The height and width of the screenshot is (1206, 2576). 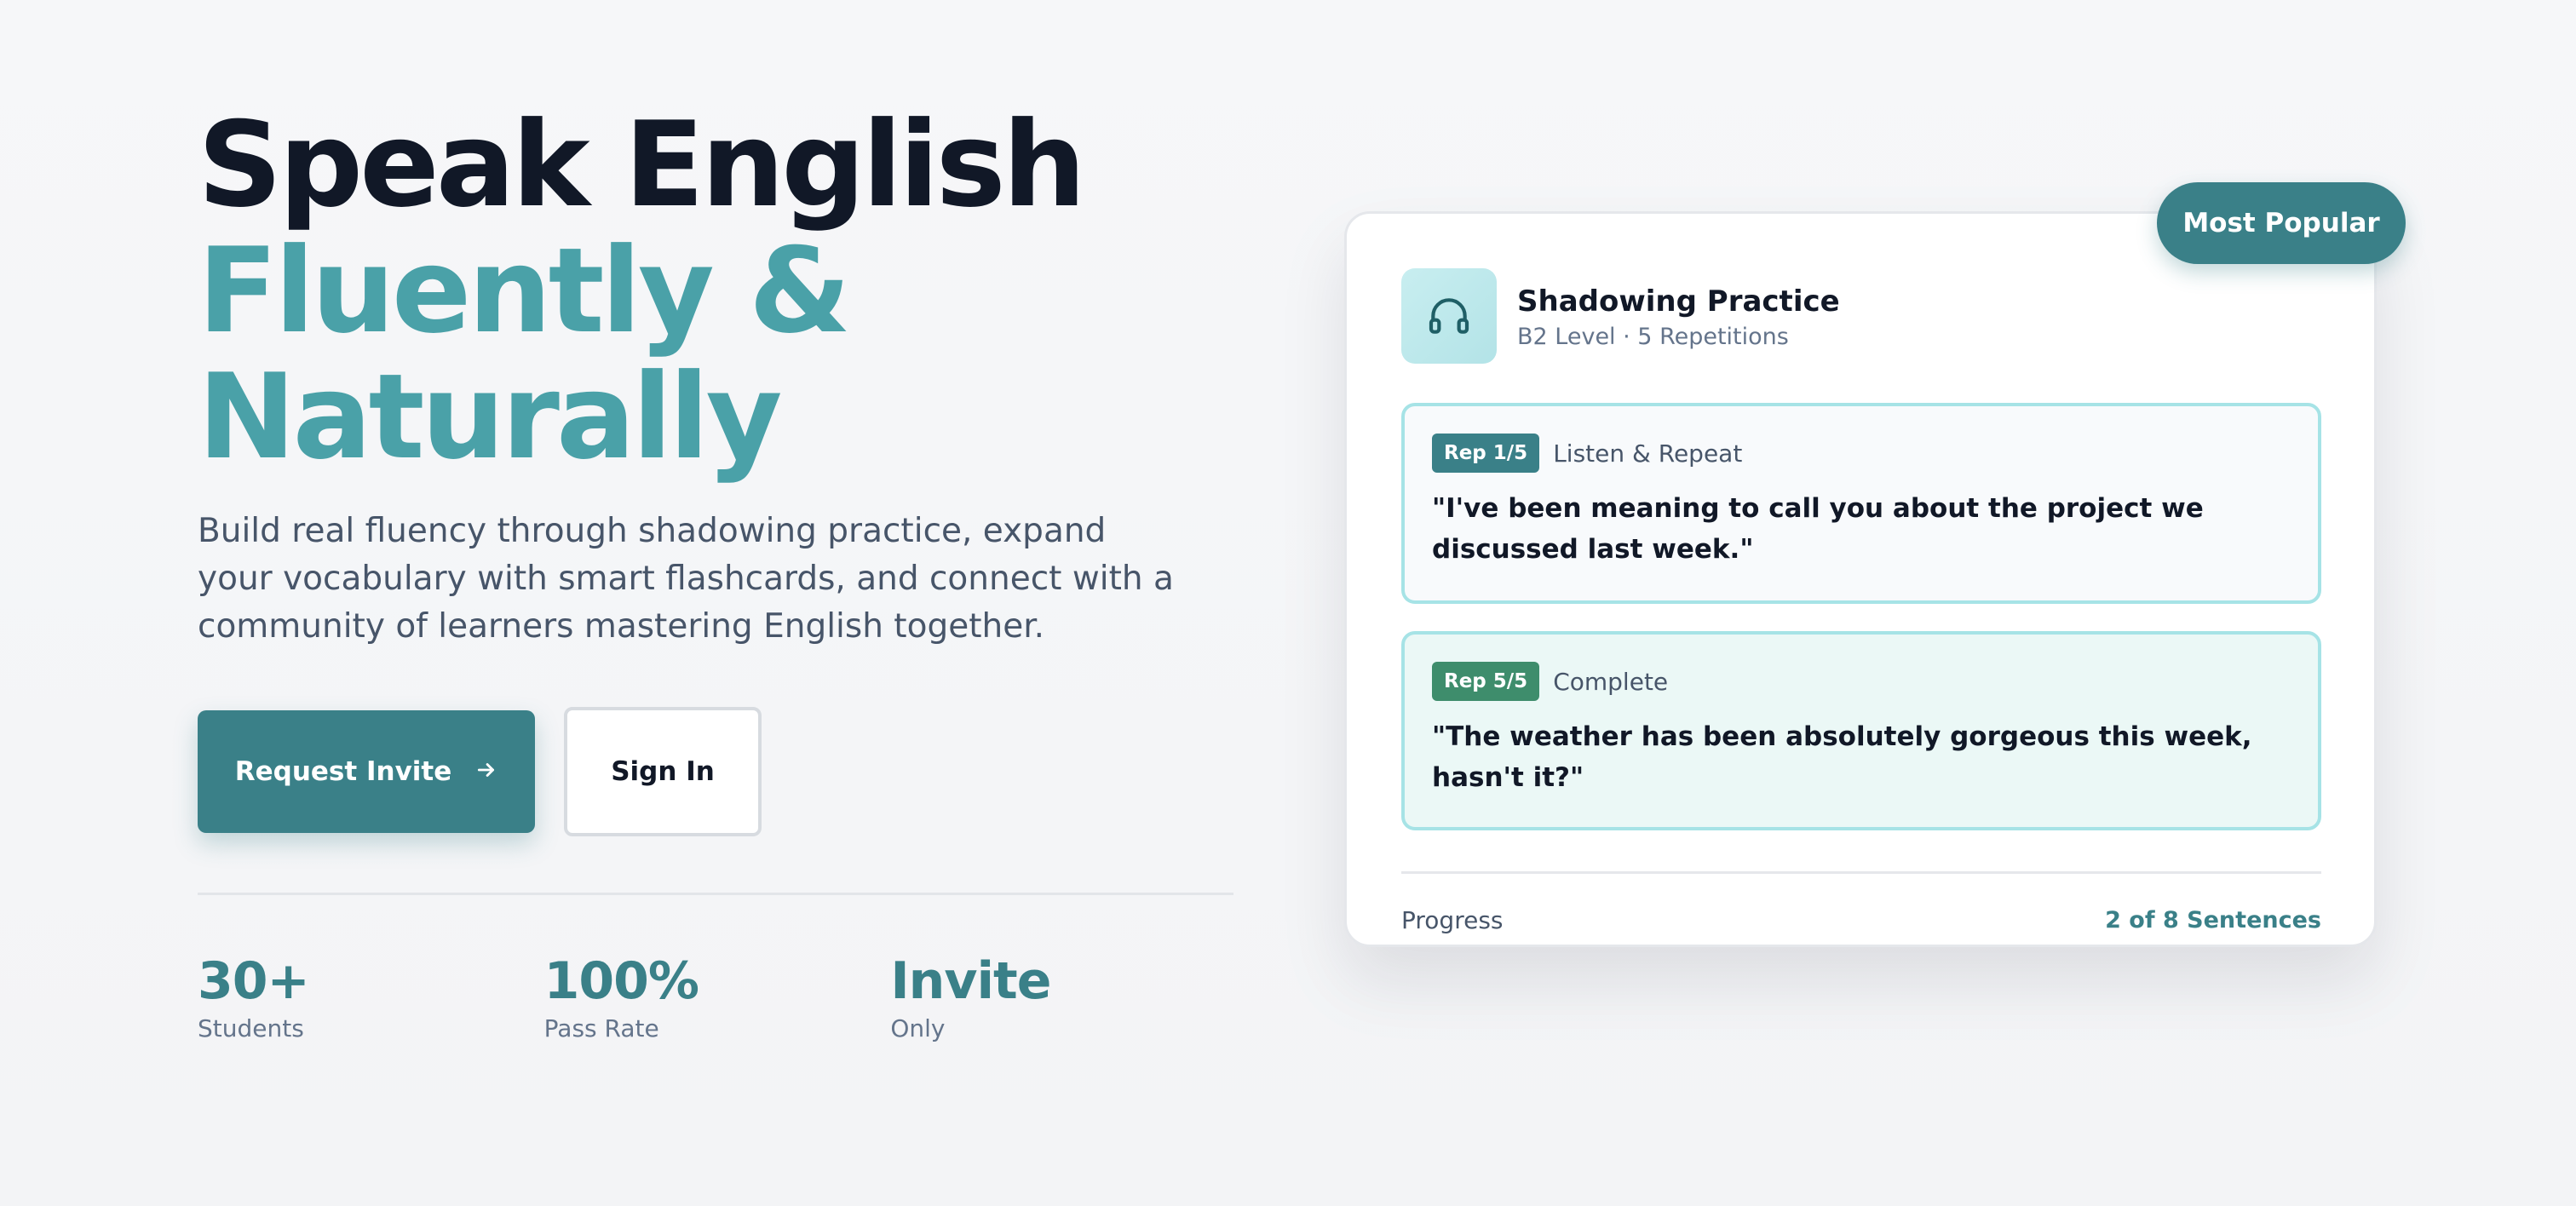 I want to click on stat-pass-rate: 100% Pass Rate, so click(x=718, y=997).